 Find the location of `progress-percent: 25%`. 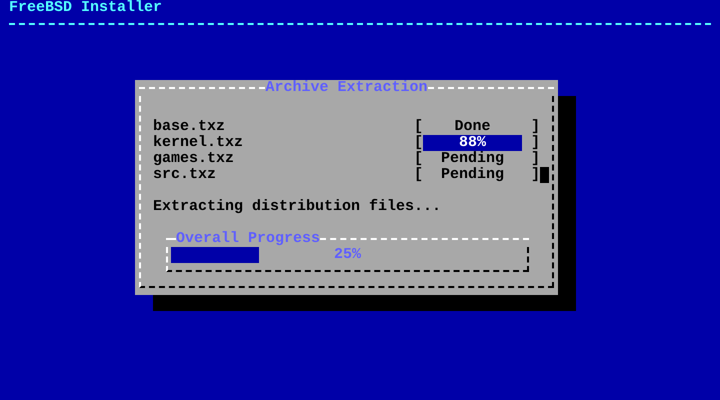

progress-percent: 25% is located at coordinates (347, 255).